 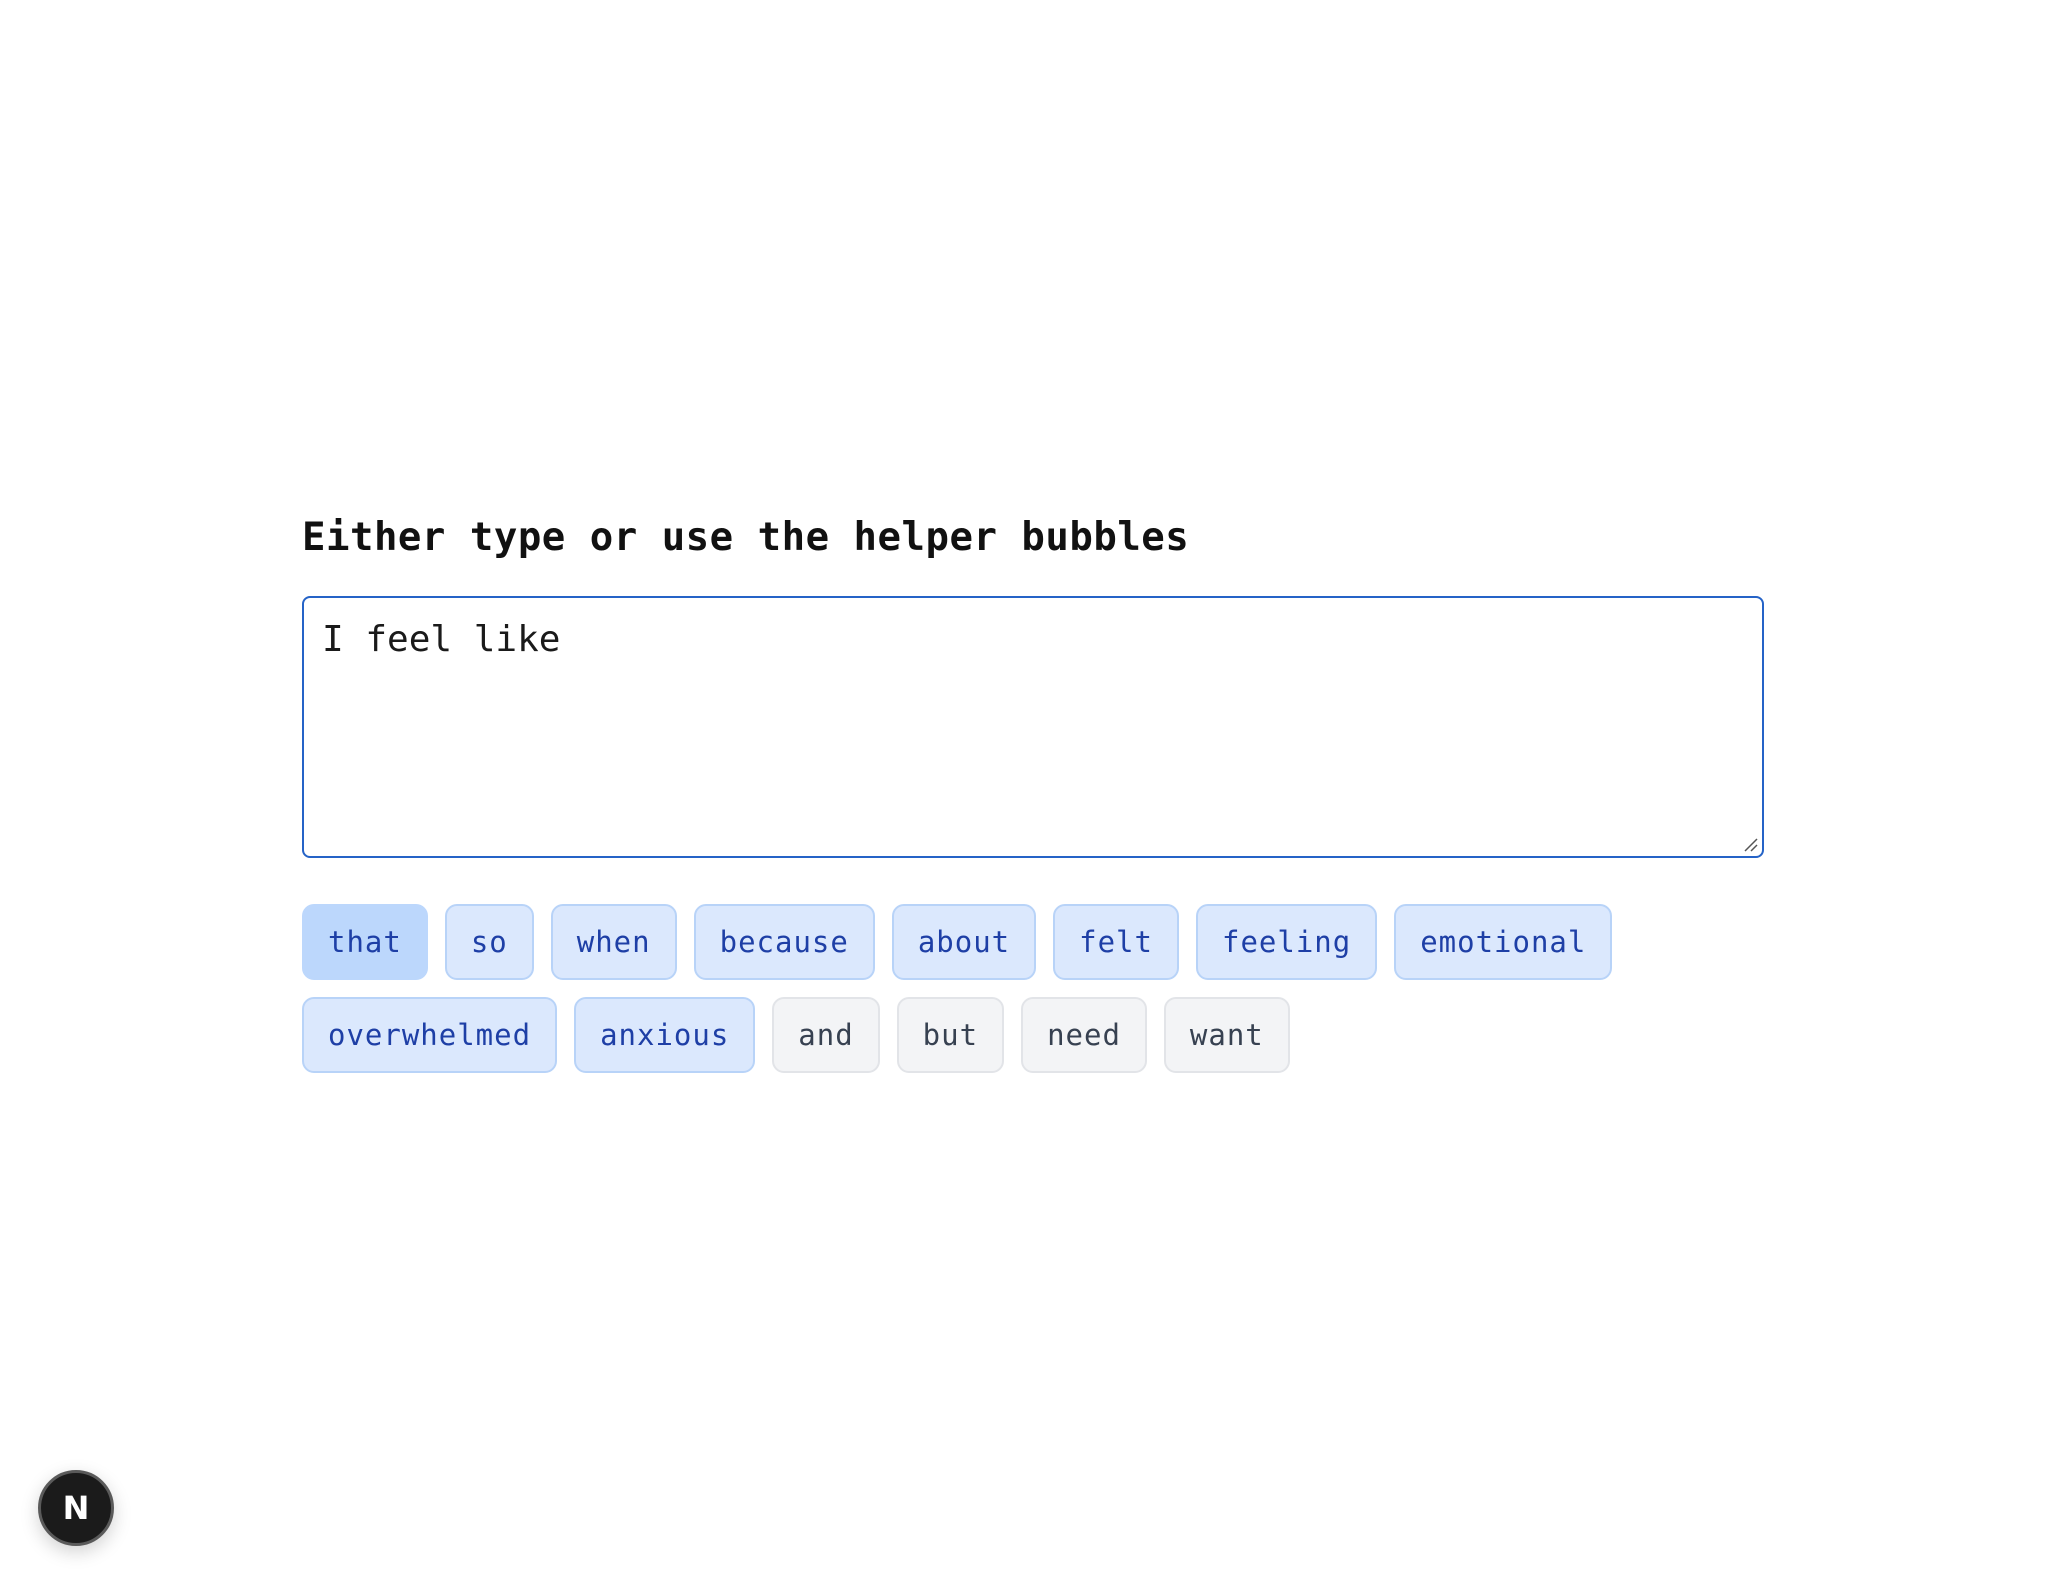 What do you see at coordinates (826, 1035) in the screenshot?
I see `bubble-and: and` at bounding box center [826, 1035].